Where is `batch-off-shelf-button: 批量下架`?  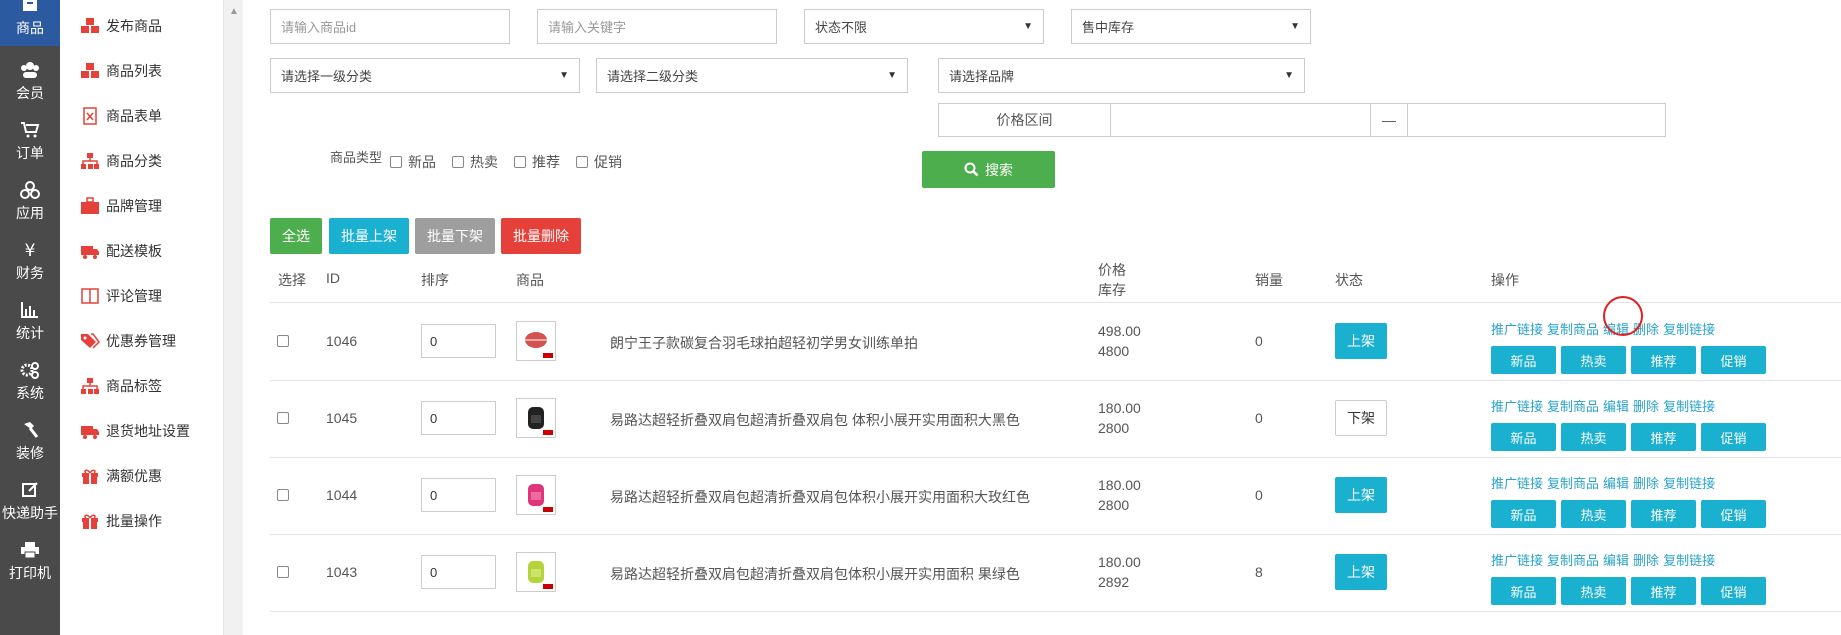
batch-off-shelf-button: 批量下架 is located at coordinates (455, 236).